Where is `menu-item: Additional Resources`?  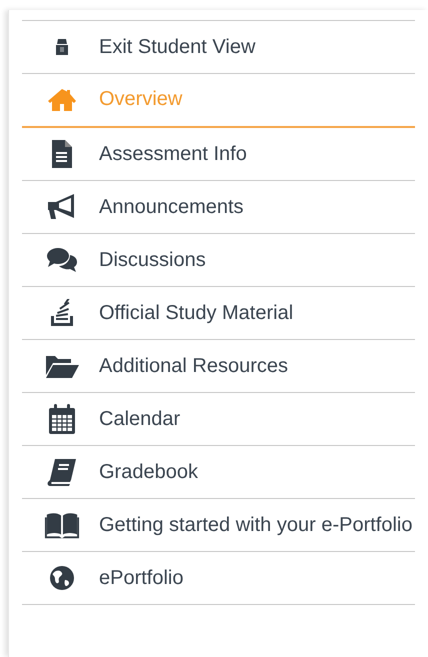
menu-item: Additional Resources is located at coordinates (218, 366).